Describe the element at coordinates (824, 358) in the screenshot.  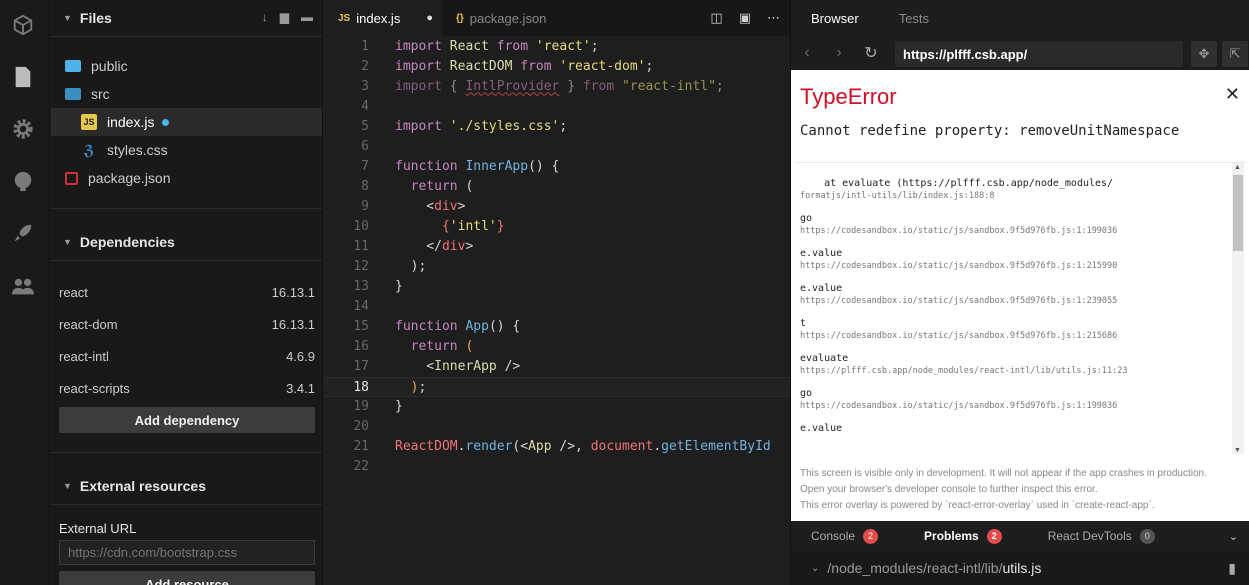
I see `frame-function: evaluate` at that location.